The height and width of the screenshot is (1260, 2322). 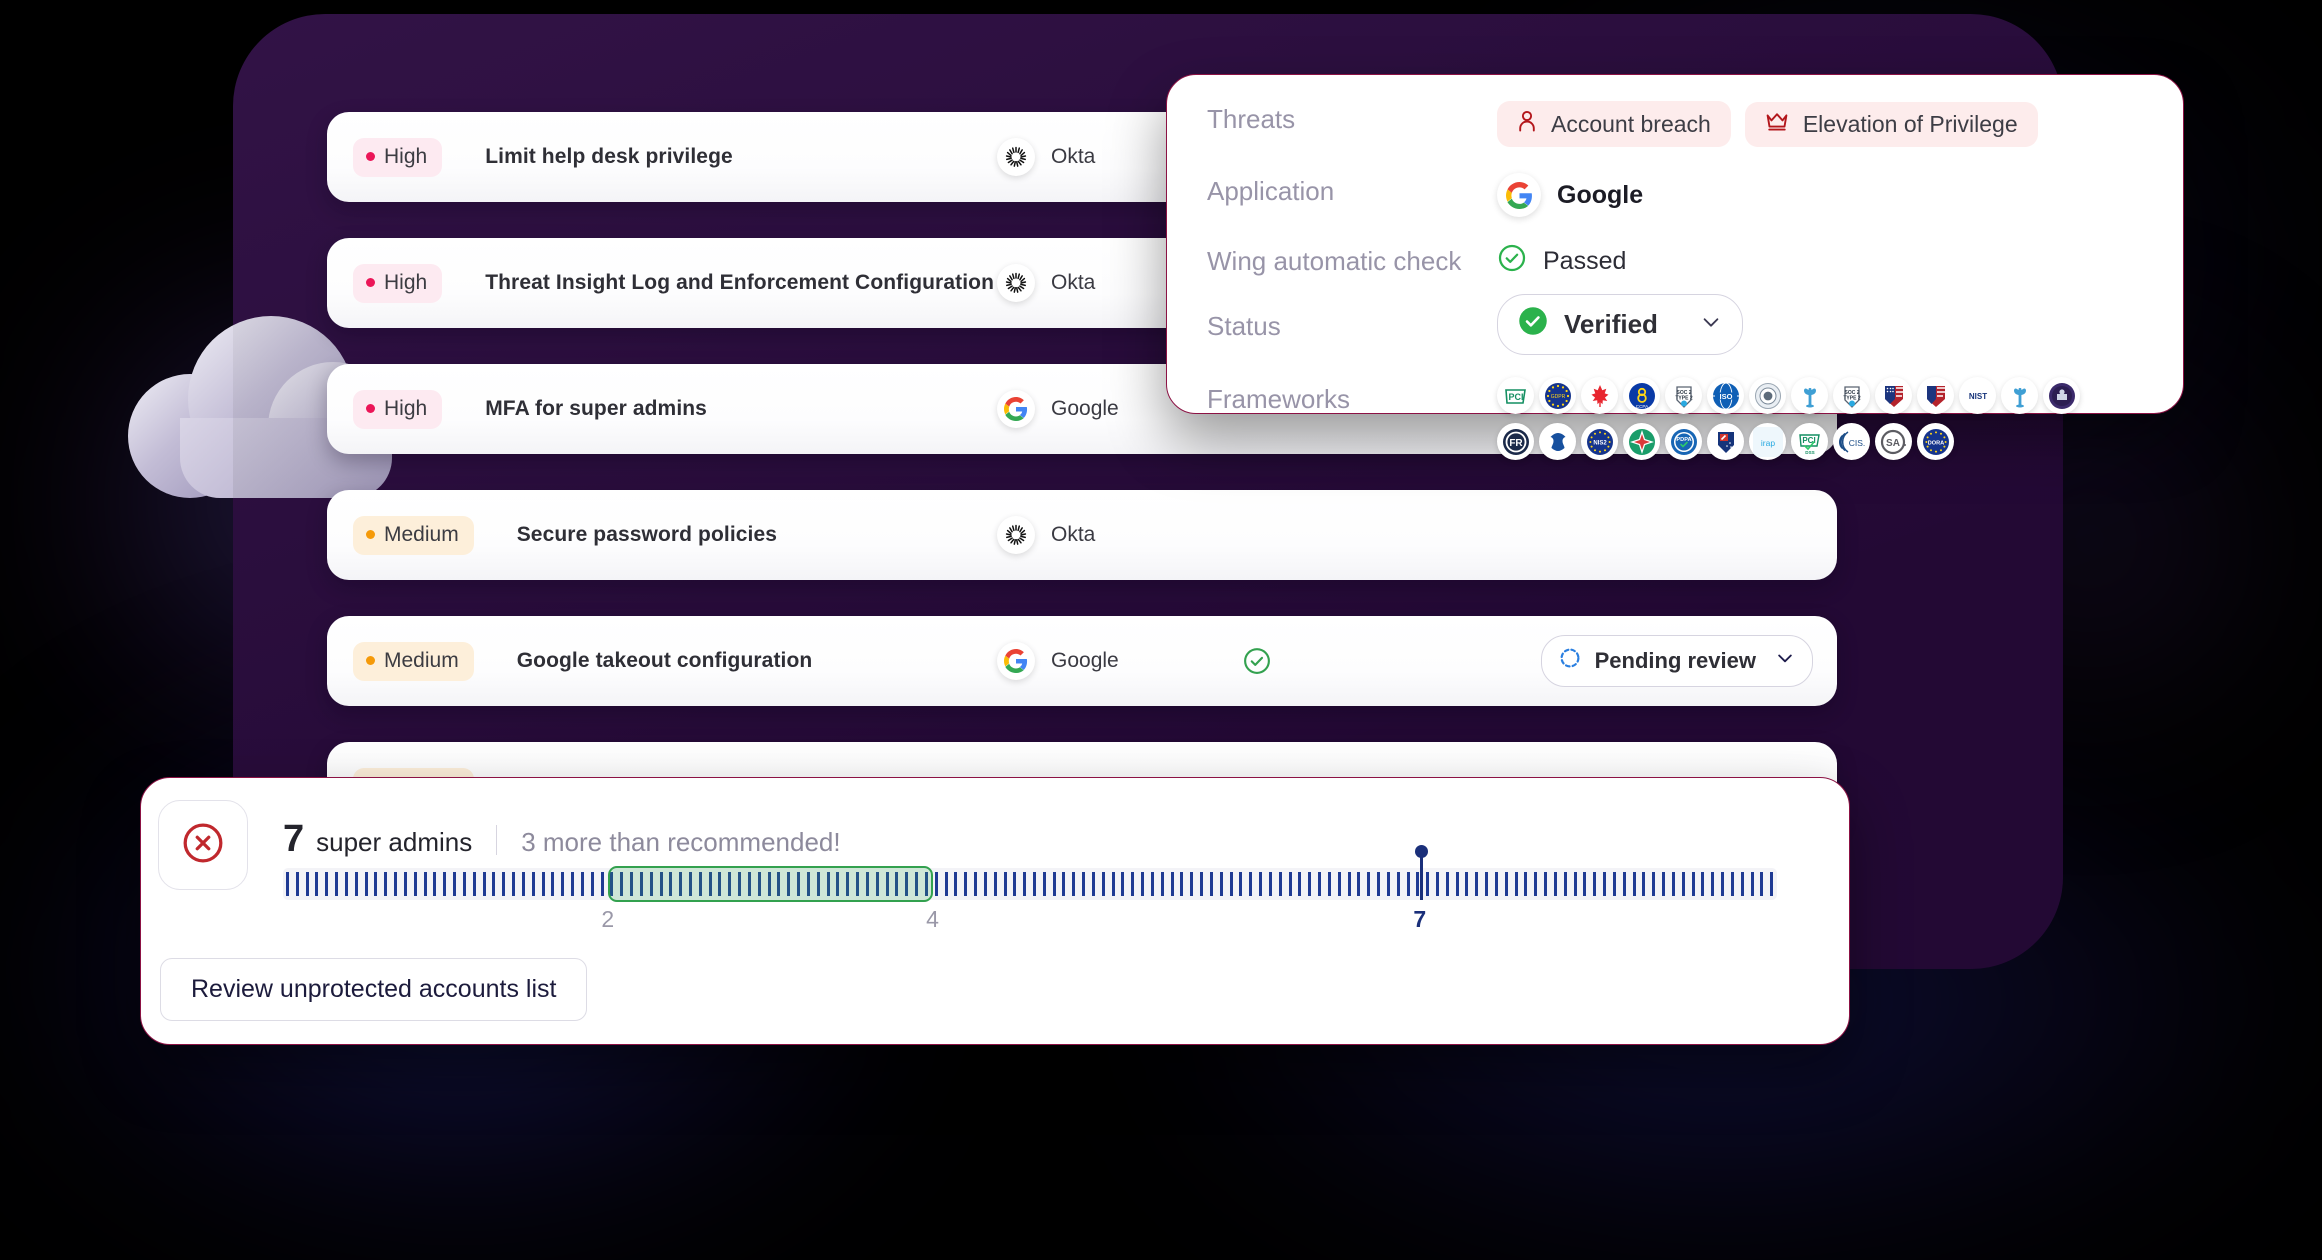 I want to click on slider-ticks, so click(x=1030, y=884).